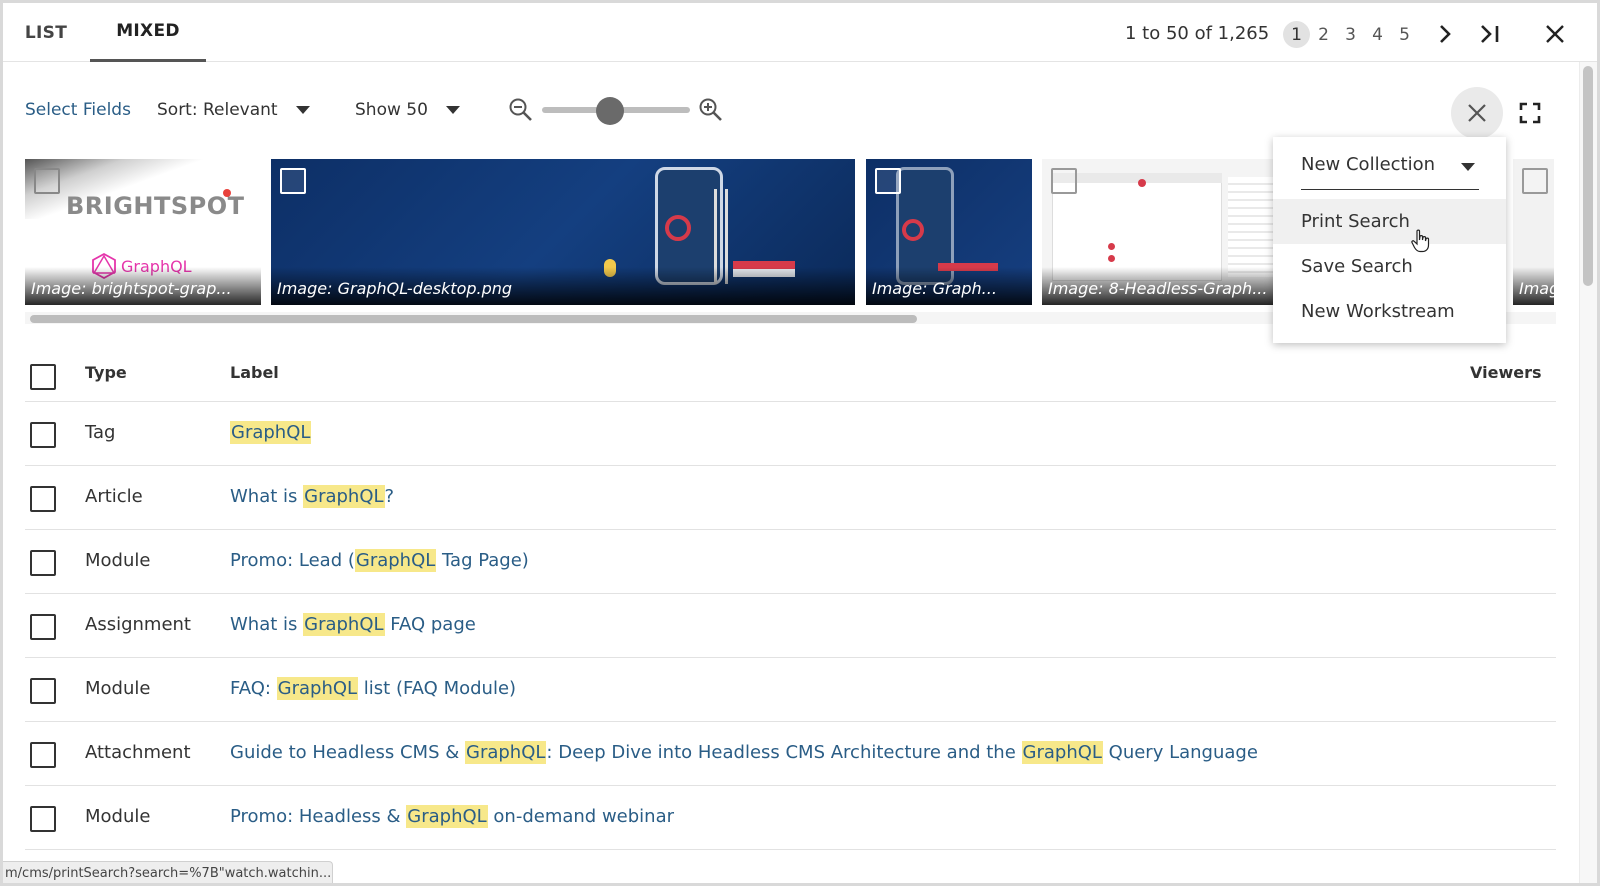  I want to click on fullscreen-icon, so click(1530, 113).